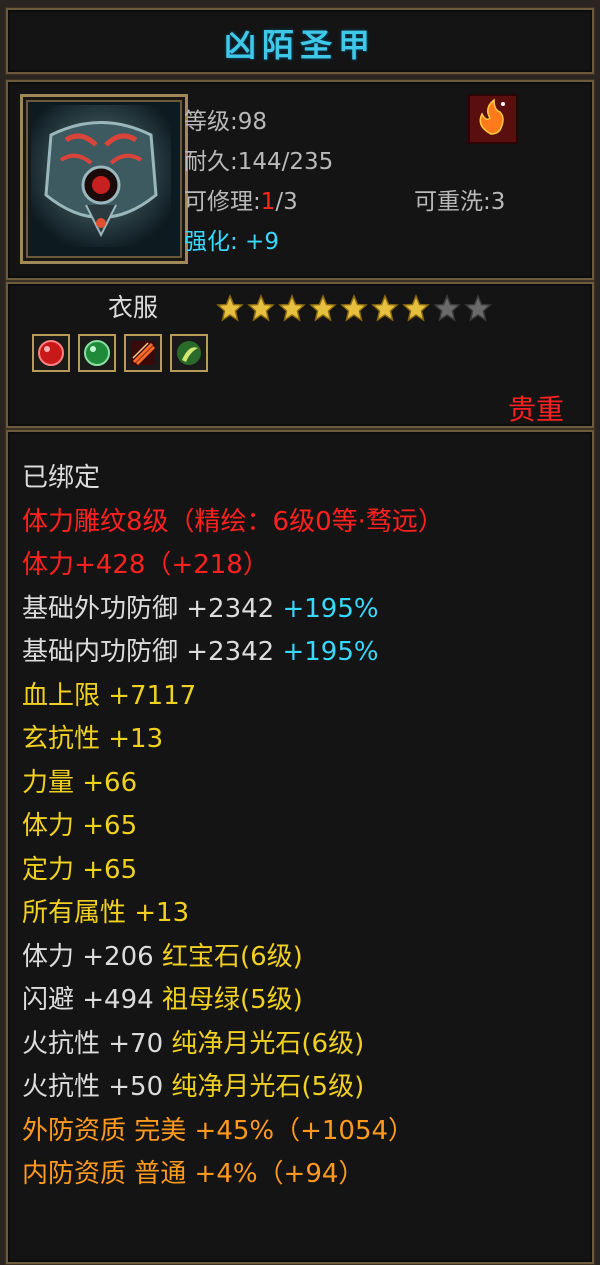  I want to click on durability-stat: 耐久:144/235, so click(258, 159).